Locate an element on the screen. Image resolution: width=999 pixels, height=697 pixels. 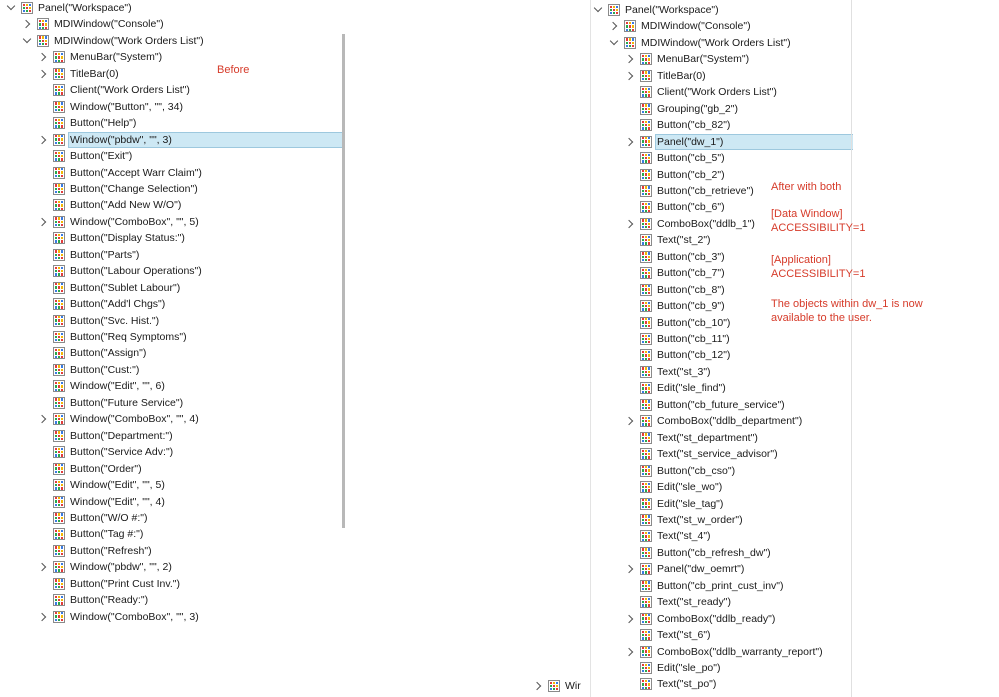
tree-node-window-edit-4: Window("Edit", "", 4) is located at coordinates (102, 502).